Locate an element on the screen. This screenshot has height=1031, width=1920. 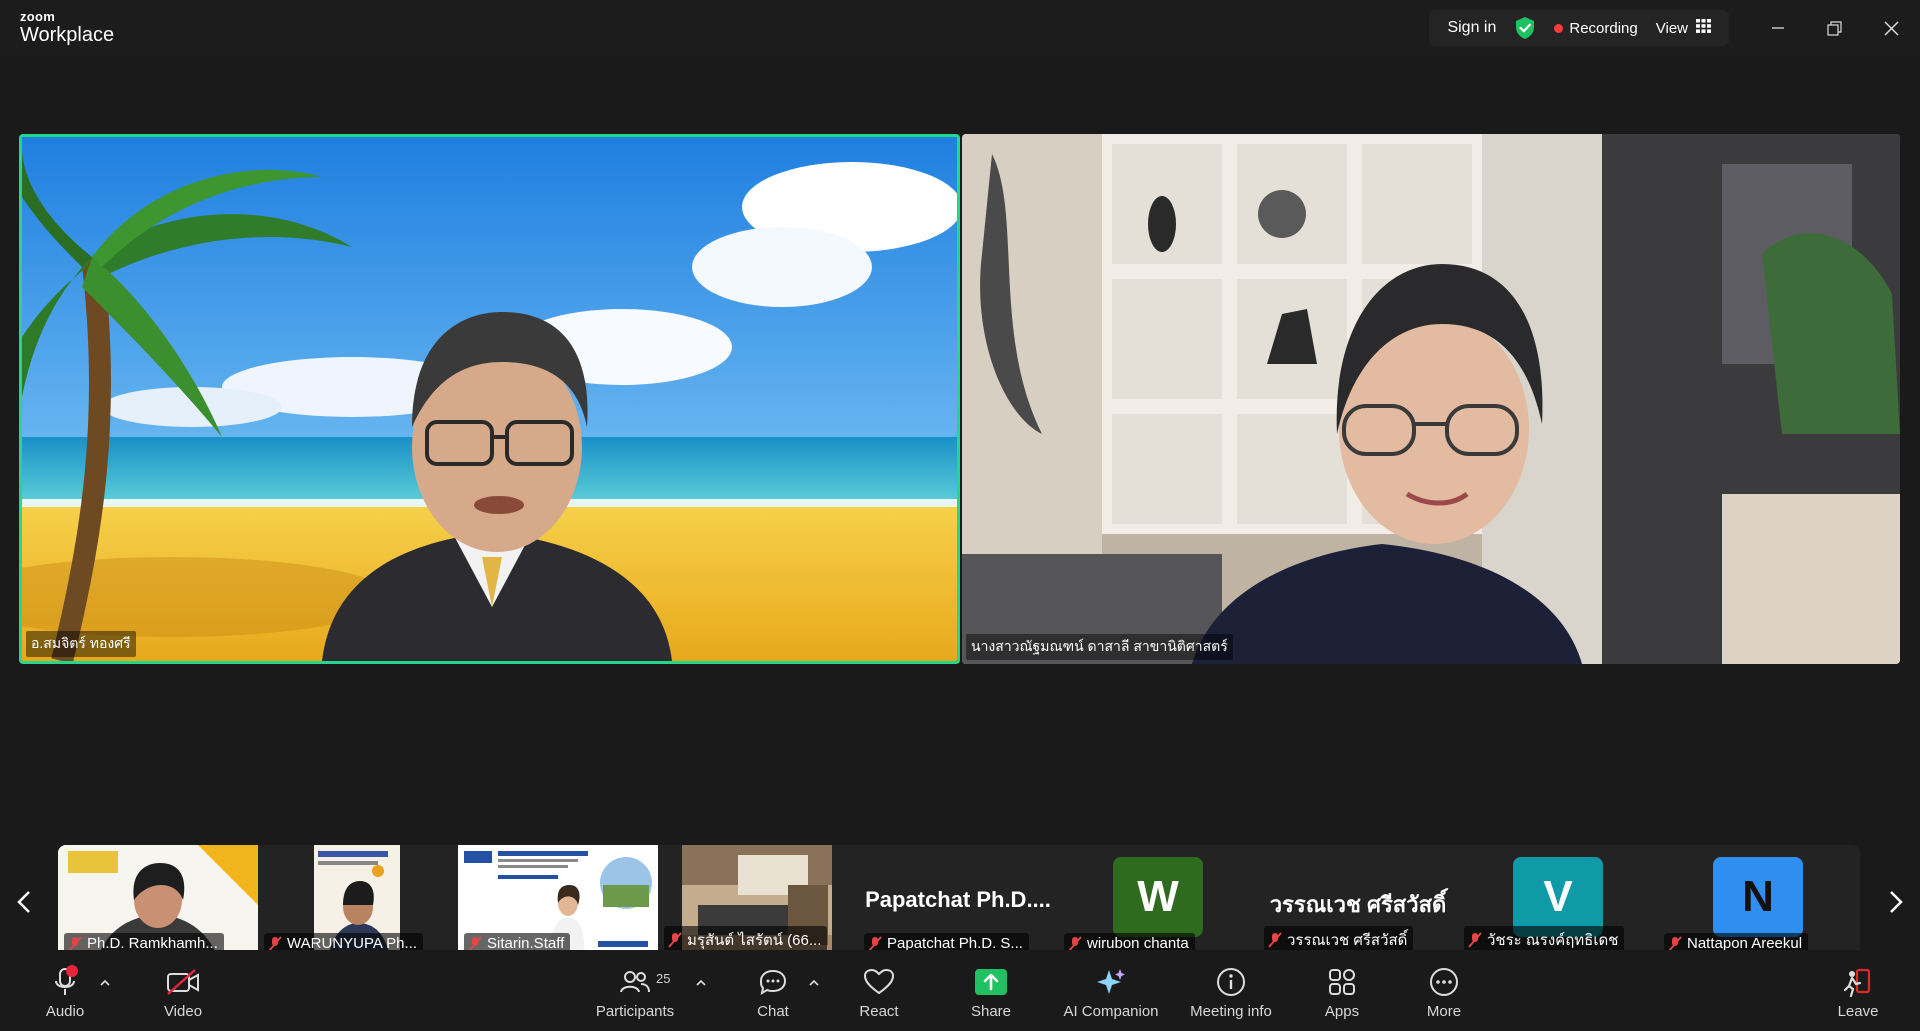
share-label: Share is located at coordinates (991, 1011).